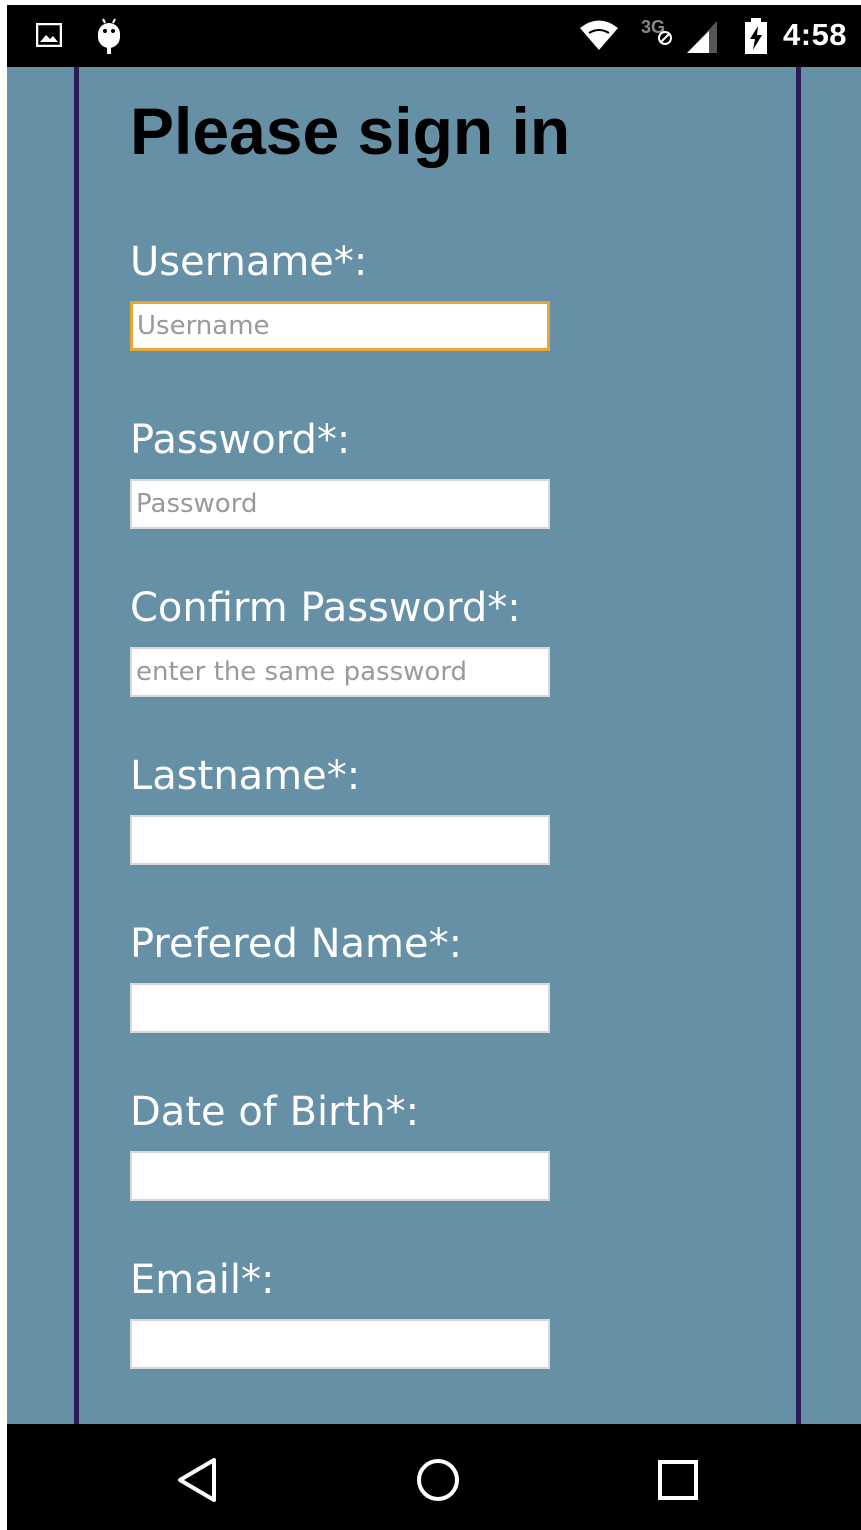 This screenshot has height=1530, width=861. What do you see at coordinates (340, 672) in the screenshot?
I see `confirm-password-input` at bounding box center [340, 672].